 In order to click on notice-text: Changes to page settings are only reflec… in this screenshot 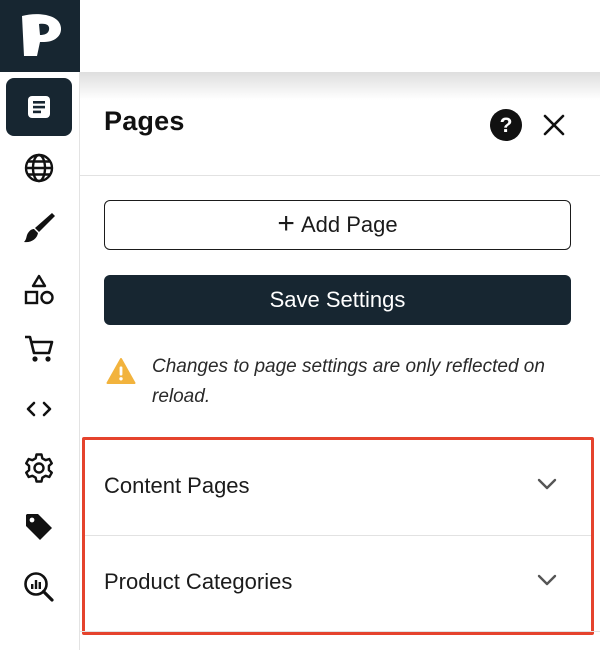, I will do `click(348, 381)`.